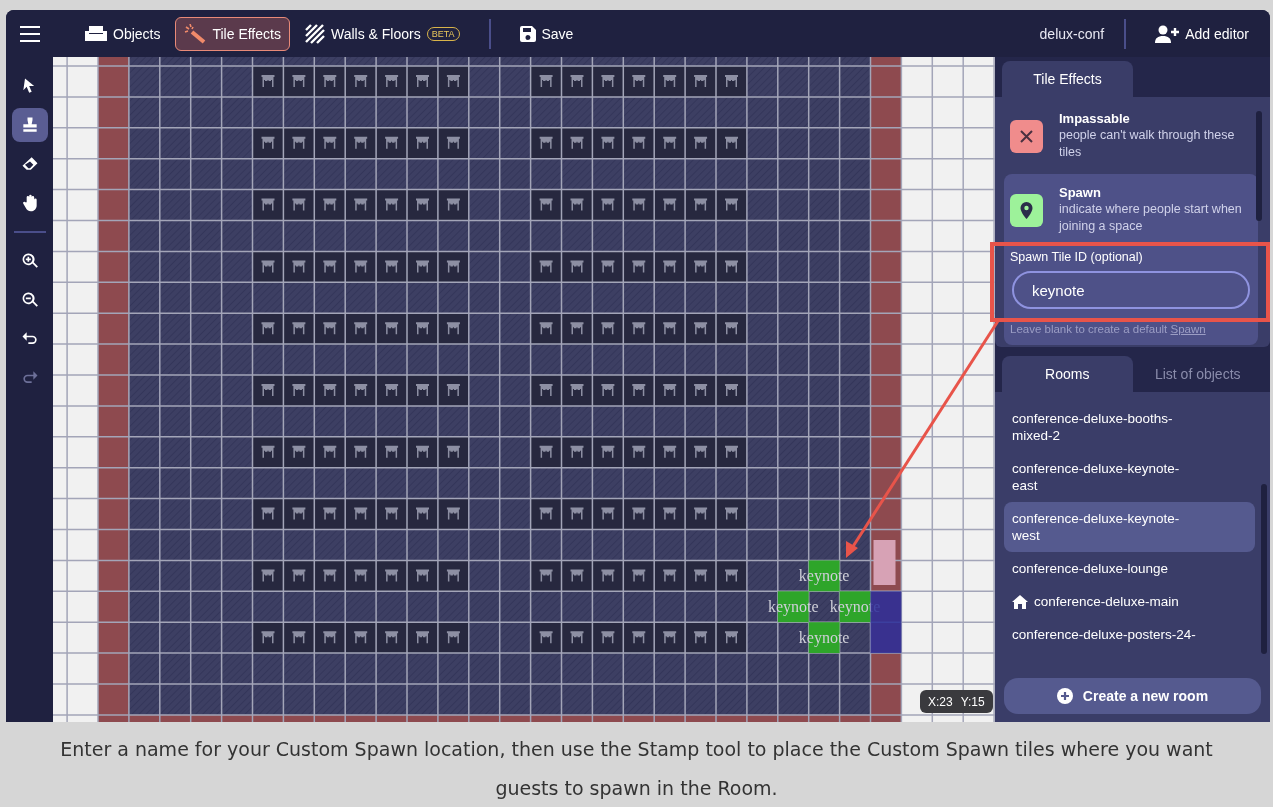 The height and width of the screenshot is (807, 1273). I want to click on add-editor-button: Add editor, so click(1202, 33).